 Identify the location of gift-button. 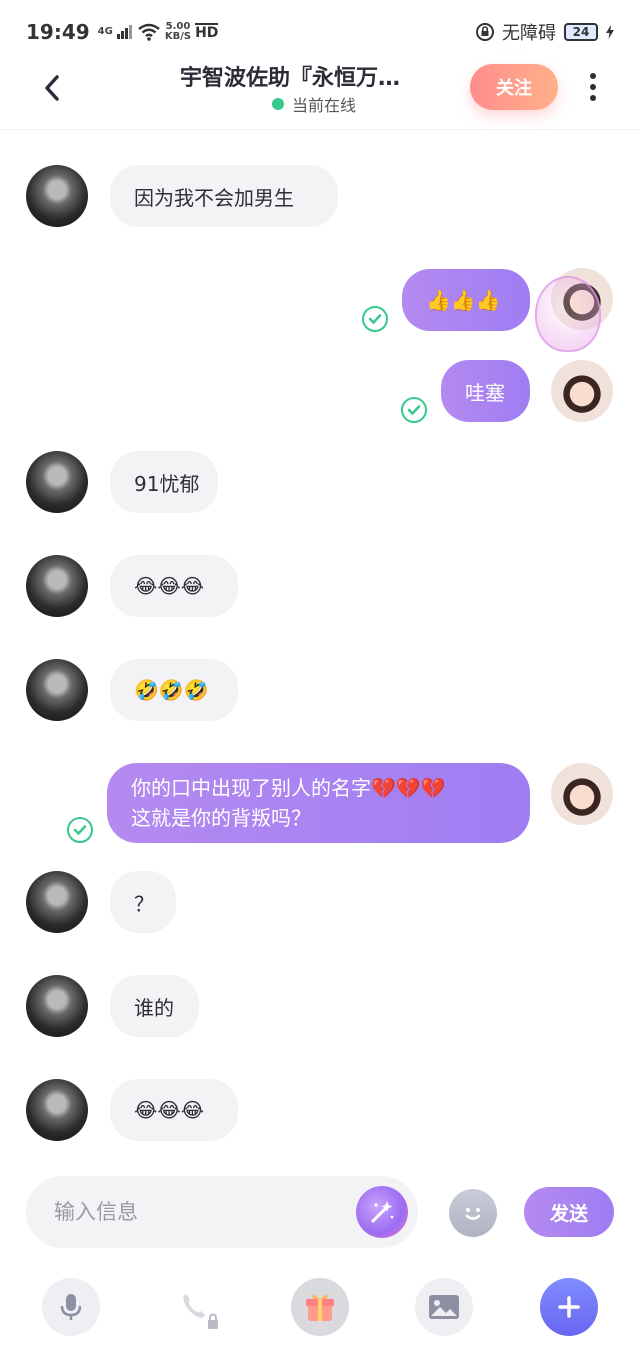
(320, 1307).